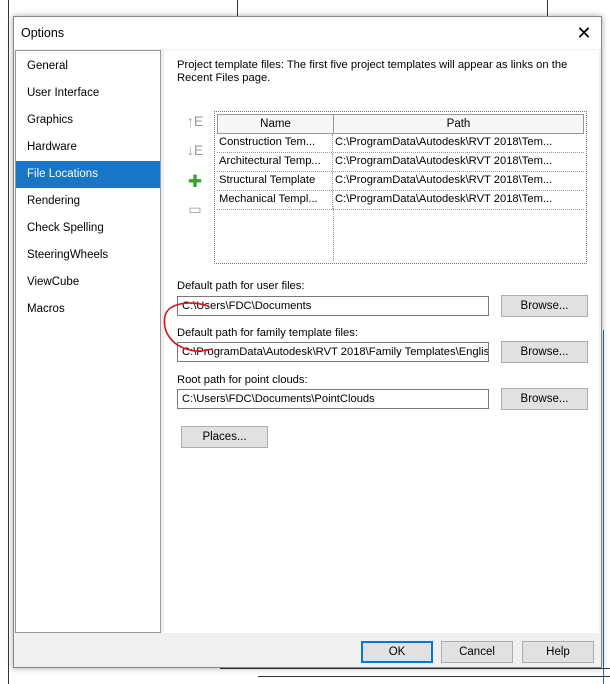  What do you see at coordinates (275, 181) in the screenshot?
I see `template-name: Structural Template` at bounding box center [275, 181].